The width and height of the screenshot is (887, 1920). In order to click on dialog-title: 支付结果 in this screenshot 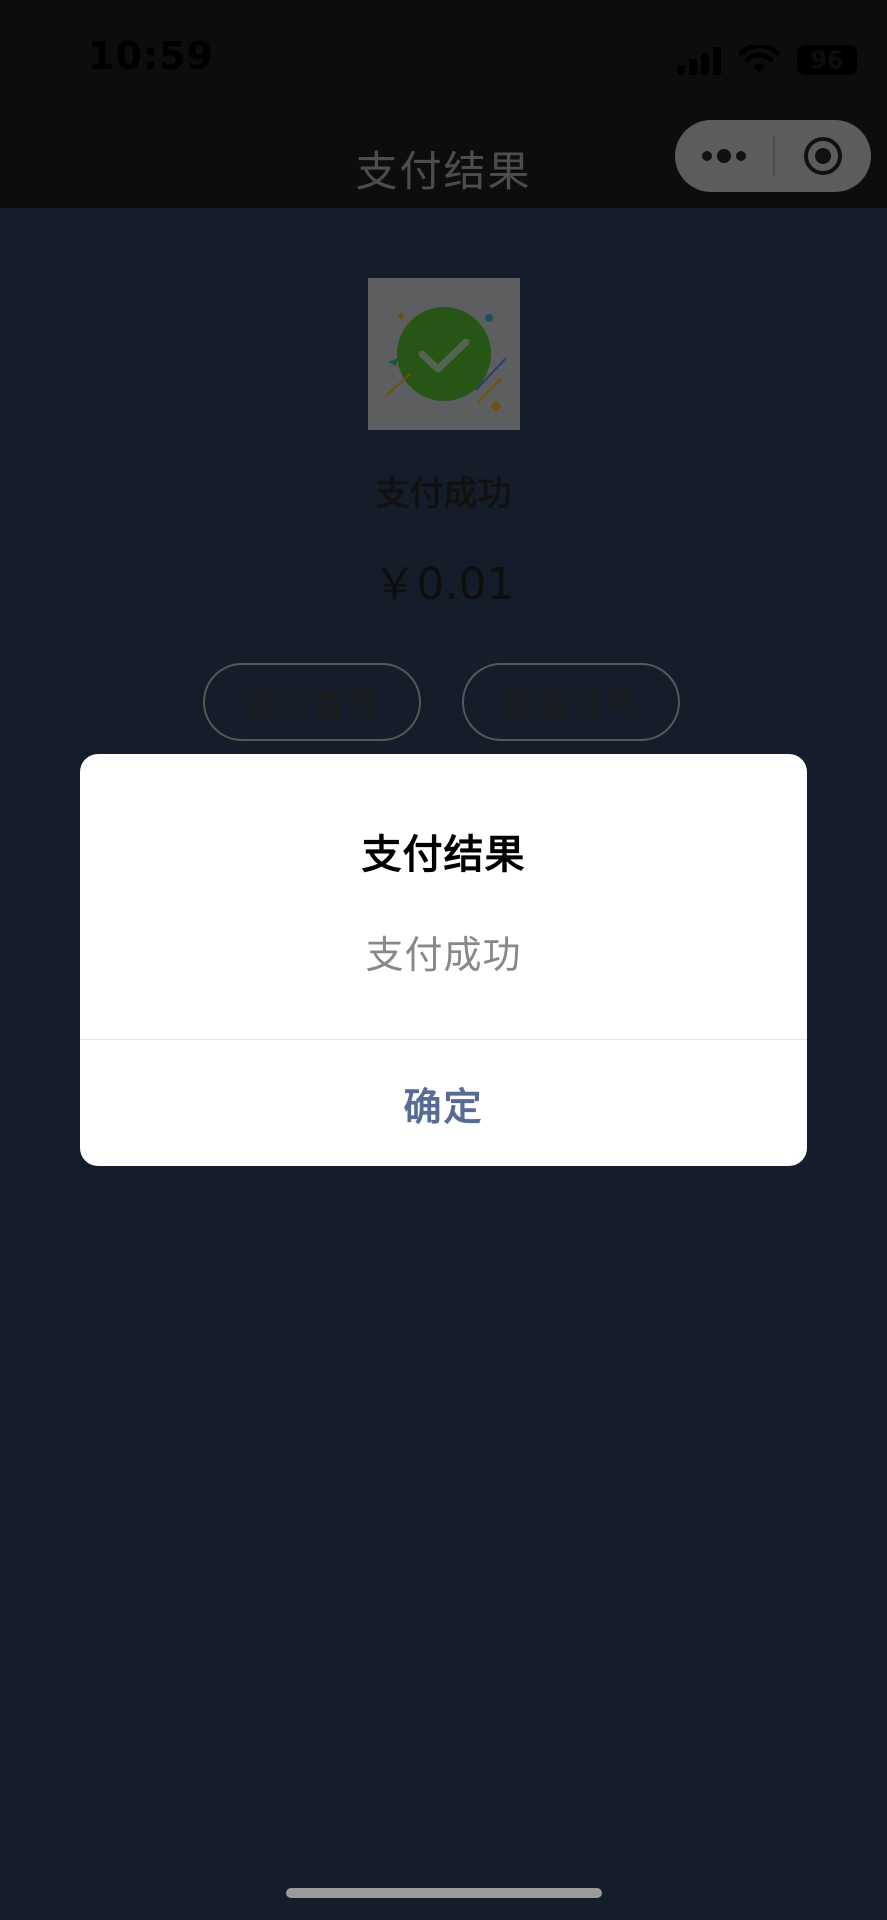, I will do `click(443, 855)`.